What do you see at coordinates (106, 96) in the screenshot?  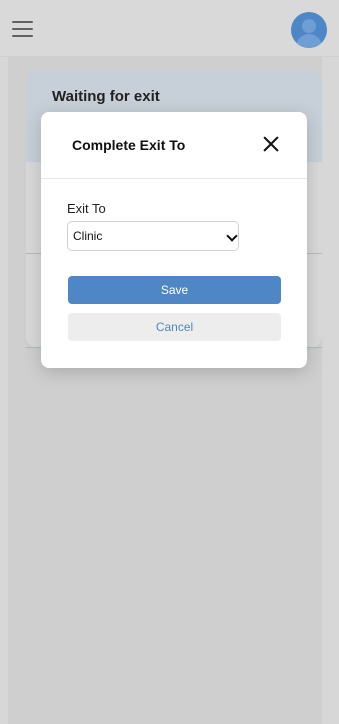 I see `card-title: Waiting for exit` at bounding box center [106, 96].